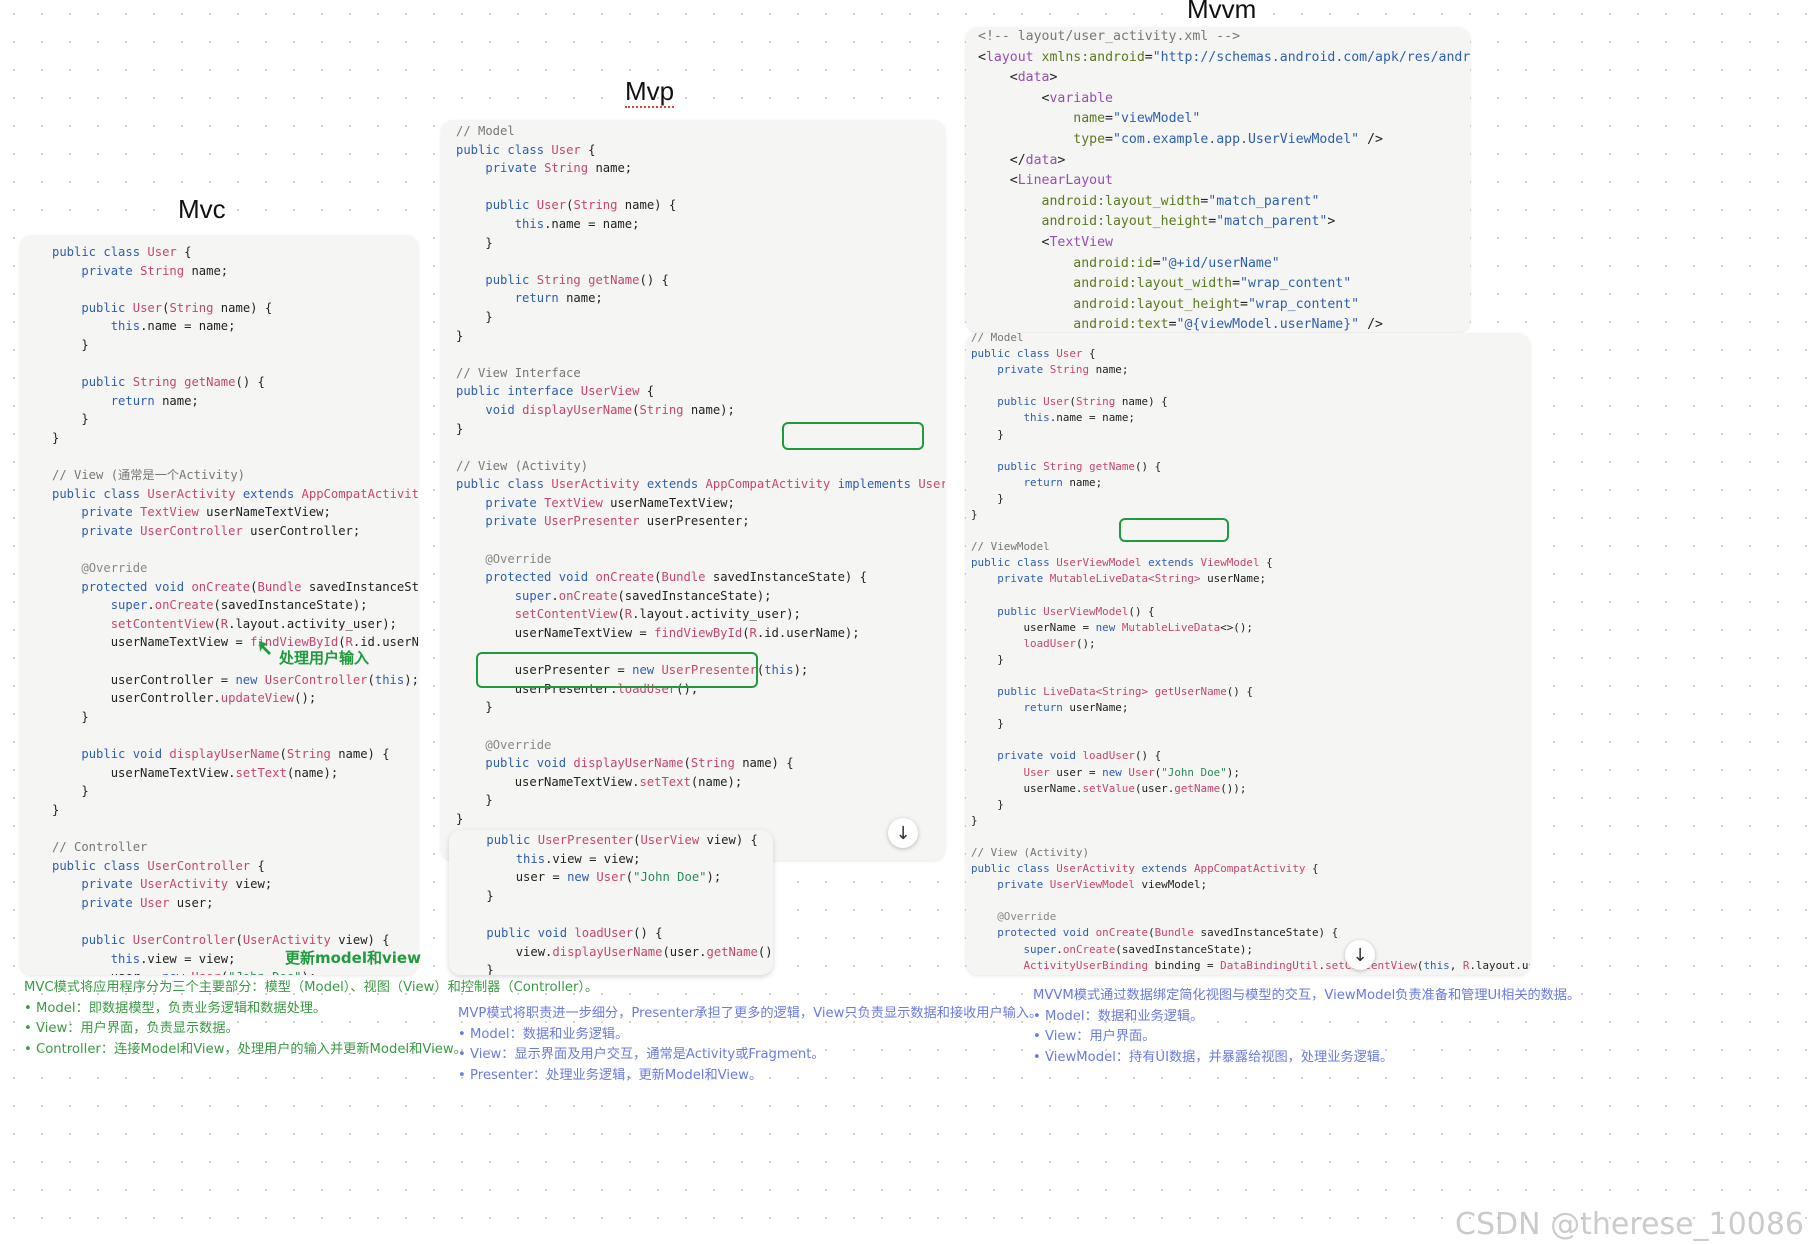 Image resolution: width=1812 pixels, height=1244 pixels. What do you see at coordinates (1629, 1224) in the screenshot?
I see `csdn-watermark: CSDN @therese_10086` at bounding box center [1629, 1224].